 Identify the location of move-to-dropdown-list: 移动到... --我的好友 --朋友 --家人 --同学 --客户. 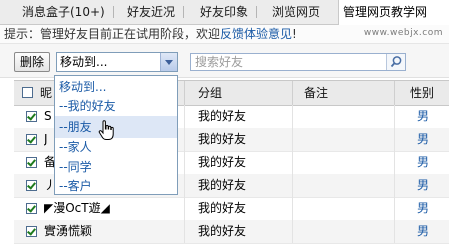
(116, 135).